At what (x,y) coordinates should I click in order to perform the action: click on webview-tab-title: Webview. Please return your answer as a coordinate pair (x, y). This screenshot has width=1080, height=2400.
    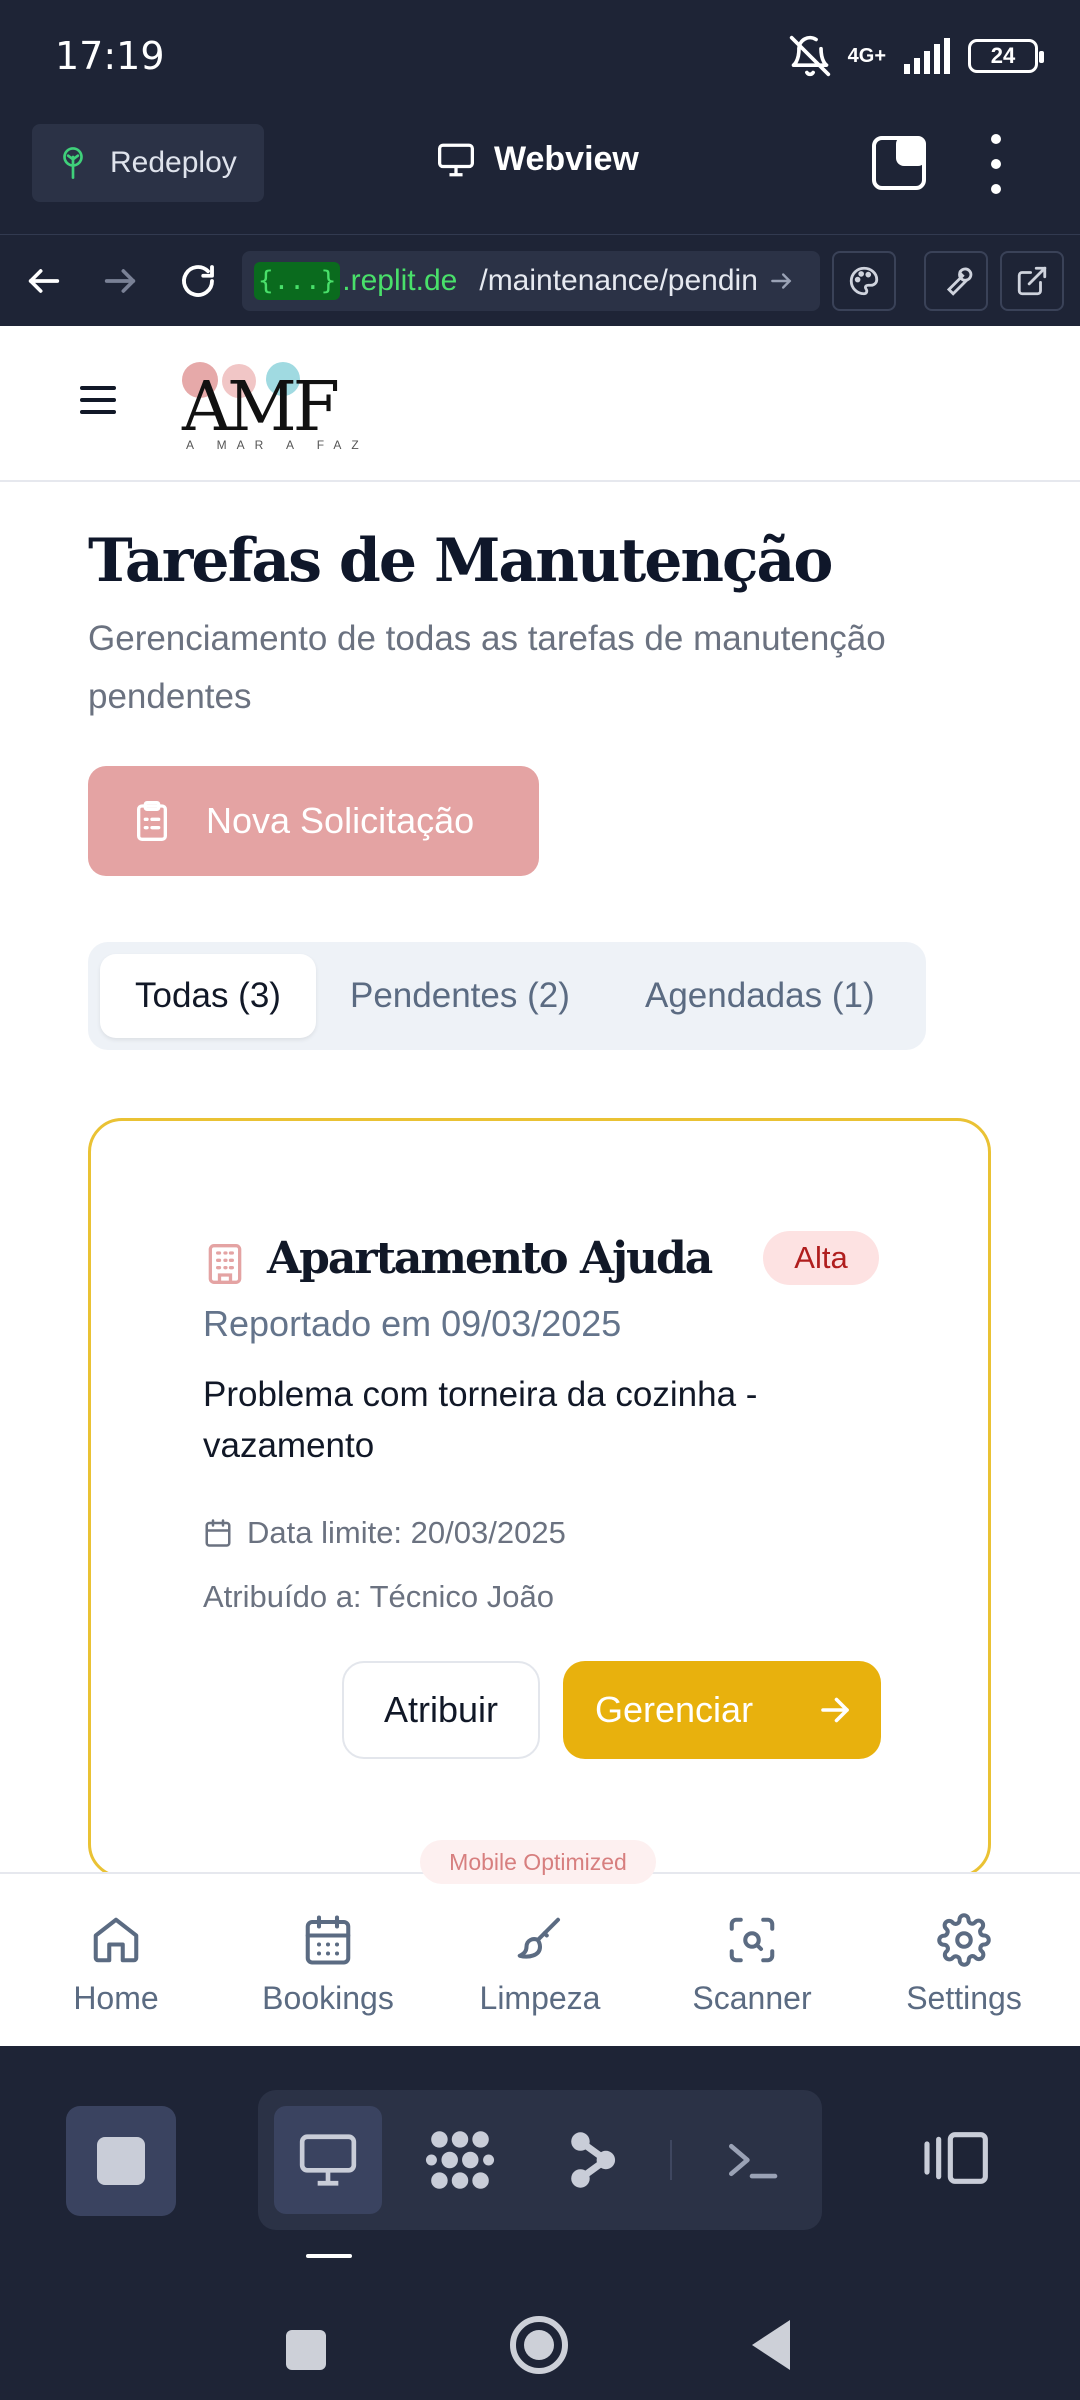
    Looking at the image, I should click on (537, 159).